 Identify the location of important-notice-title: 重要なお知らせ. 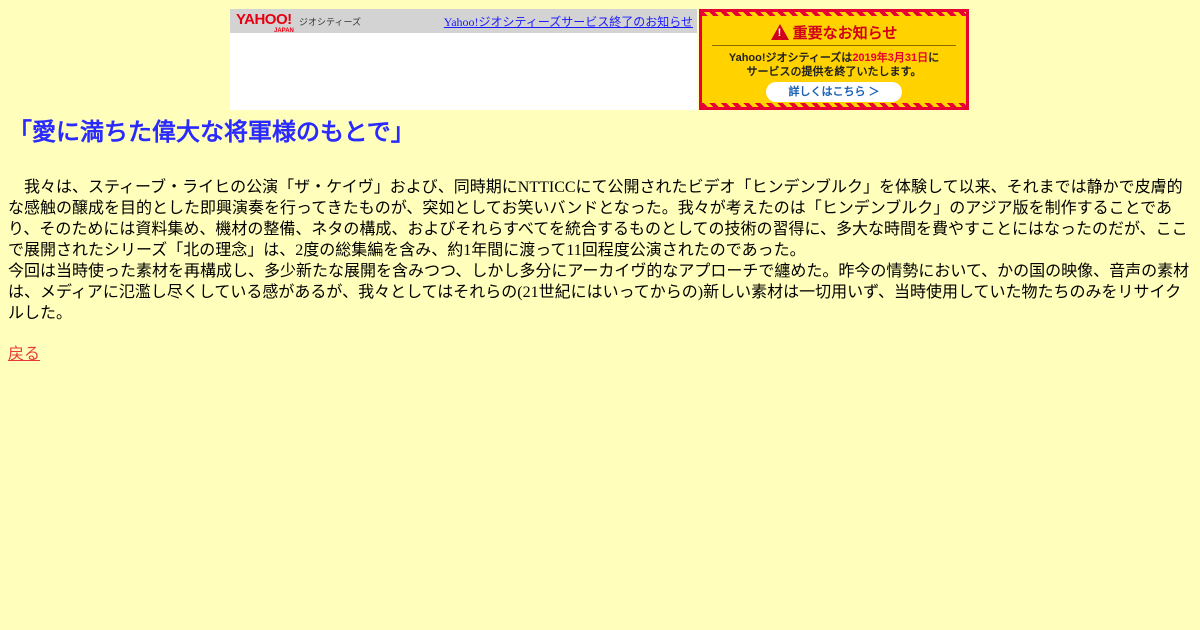
(834, 32).